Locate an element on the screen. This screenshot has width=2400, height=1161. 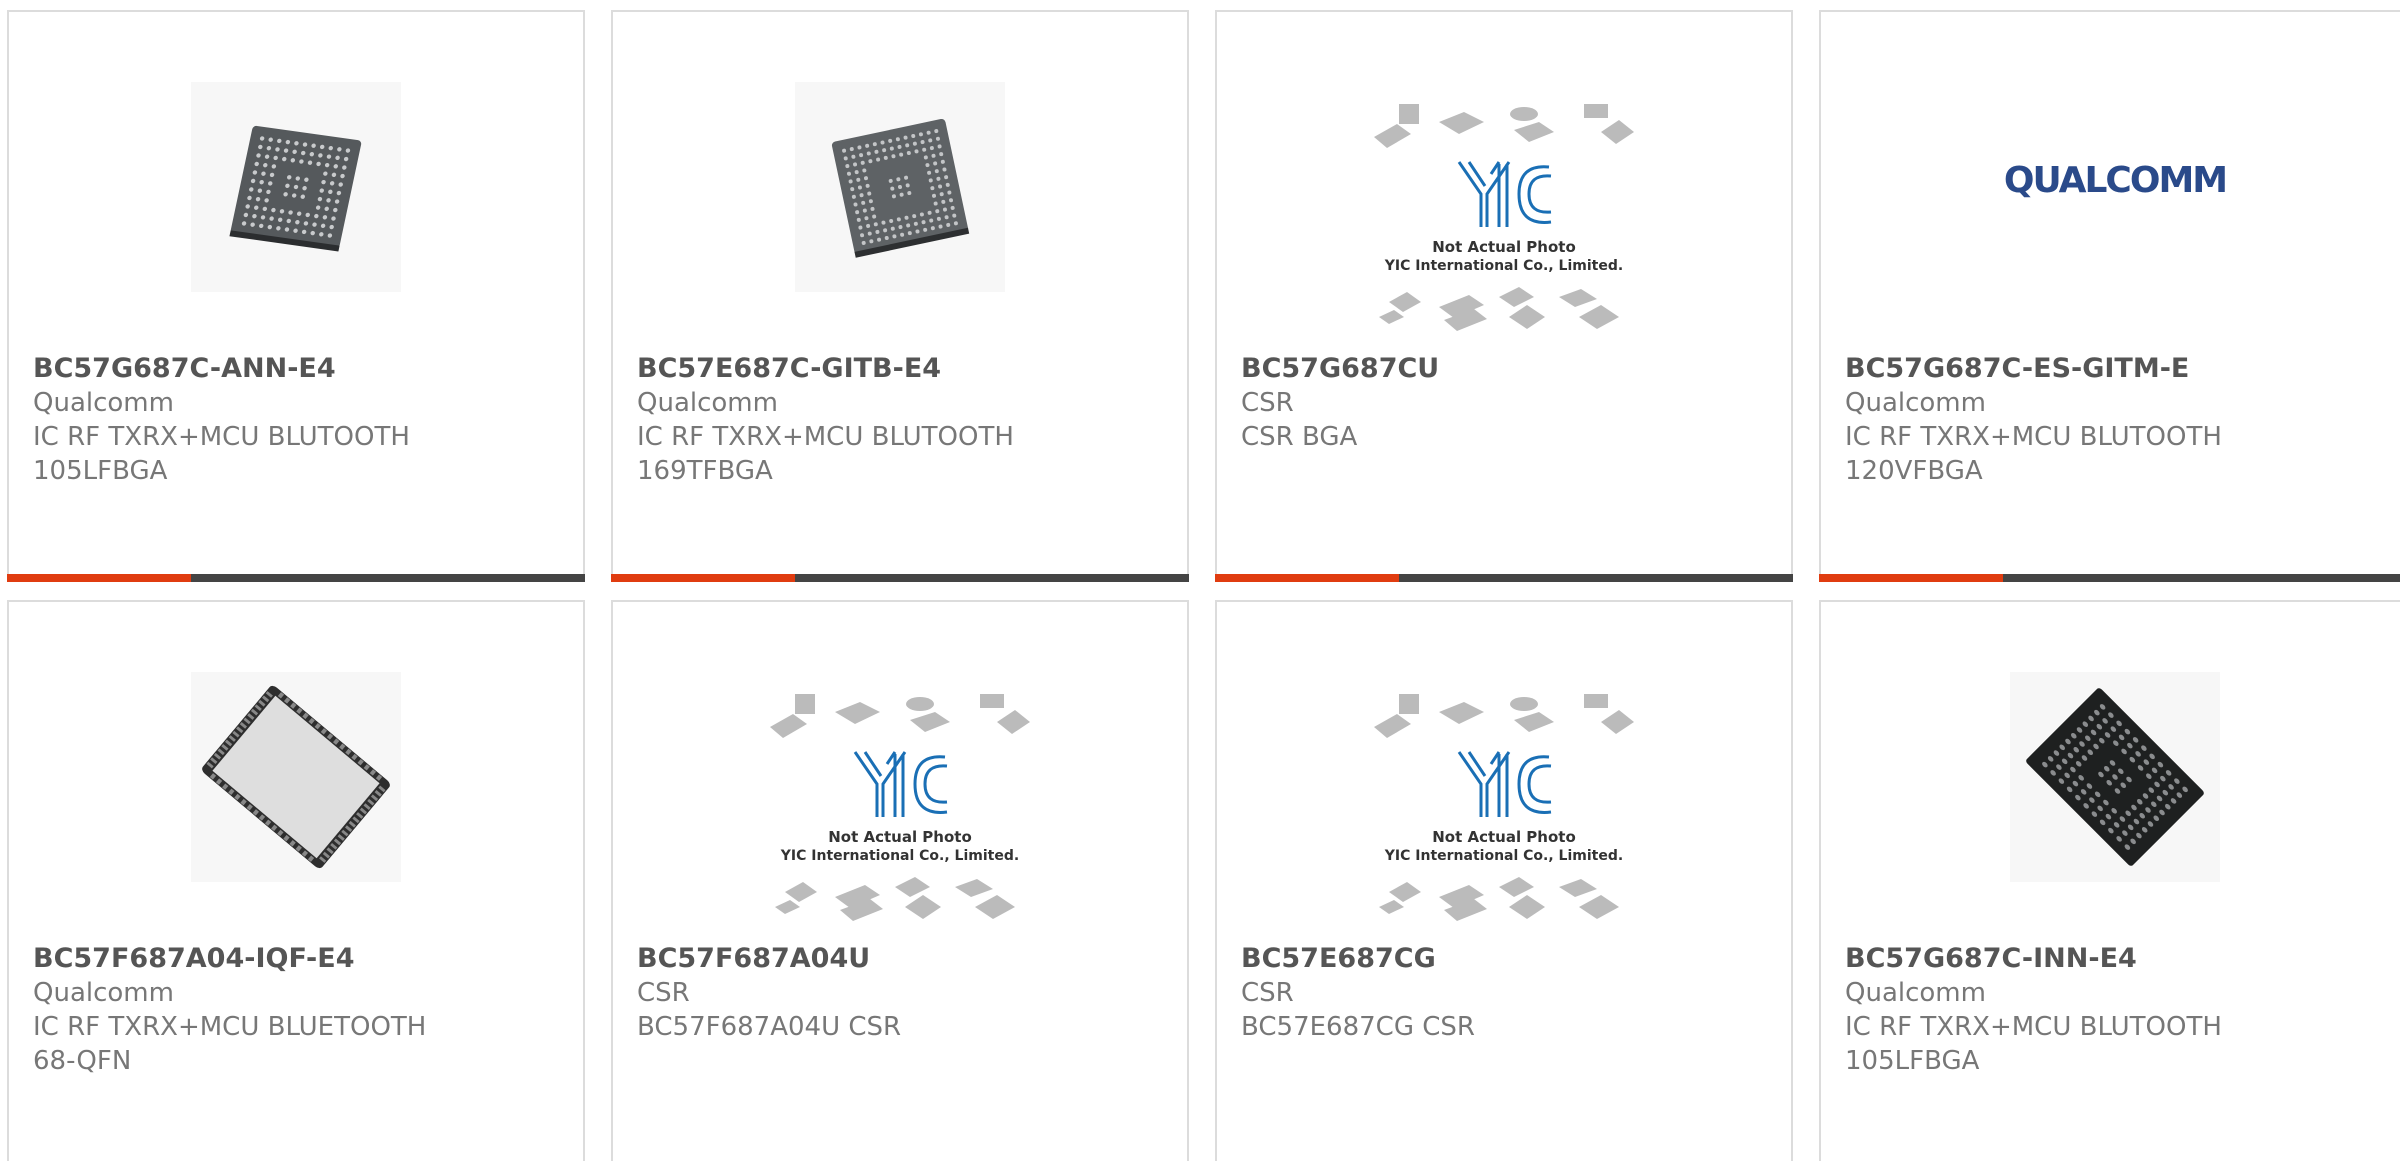
svg-text: QUALCOMM is located at coordinates (2115, 180).